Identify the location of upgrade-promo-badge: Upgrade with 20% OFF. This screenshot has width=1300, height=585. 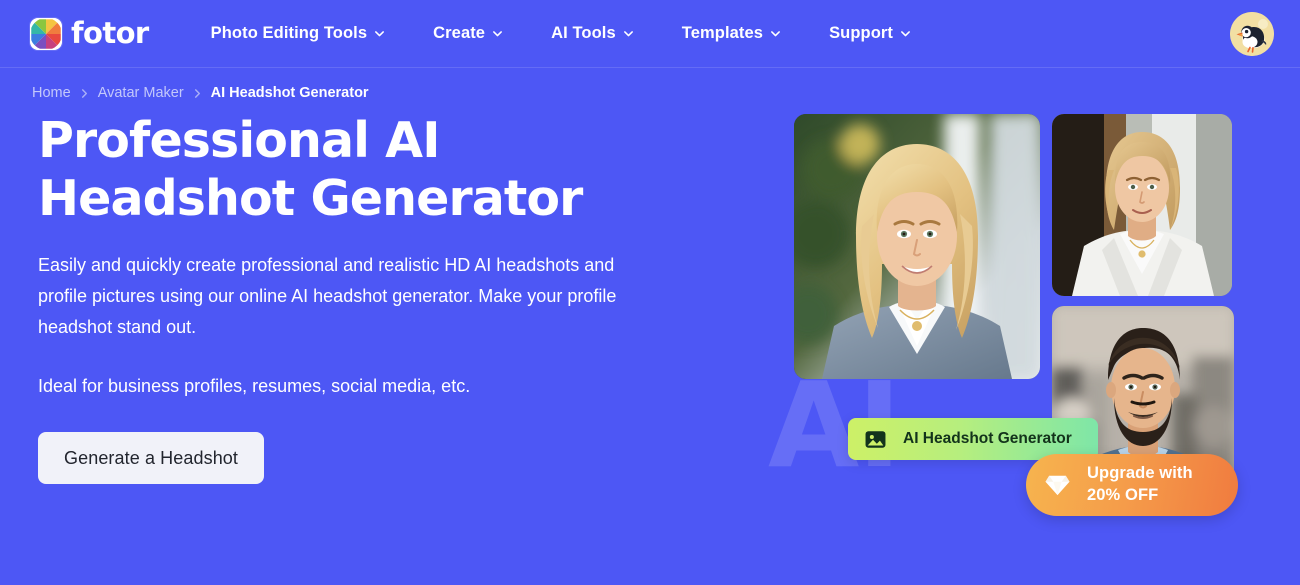
(1132, 485).